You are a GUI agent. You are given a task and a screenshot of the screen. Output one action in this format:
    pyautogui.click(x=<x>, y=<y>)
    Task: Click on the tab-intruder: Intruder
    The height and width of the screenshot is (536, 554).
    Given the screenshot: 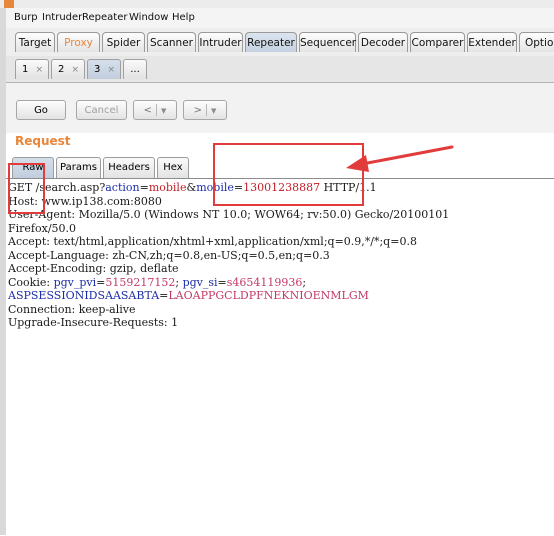 What is the action you would take?
    pyautogui.click(x=220, y=42)
    